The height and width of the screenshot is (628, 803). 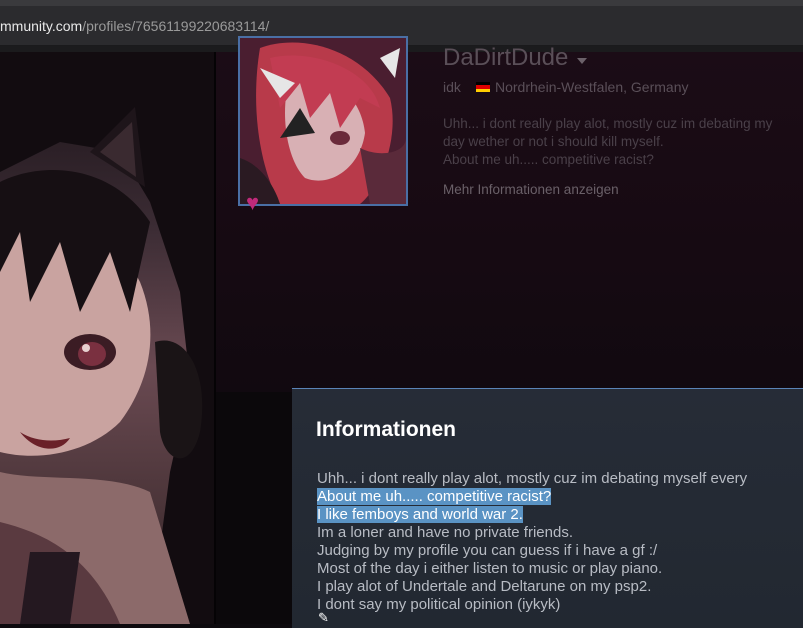 I want to click on location: Nordrhein-Westfalen, Germany, so click(x=592, y=87).